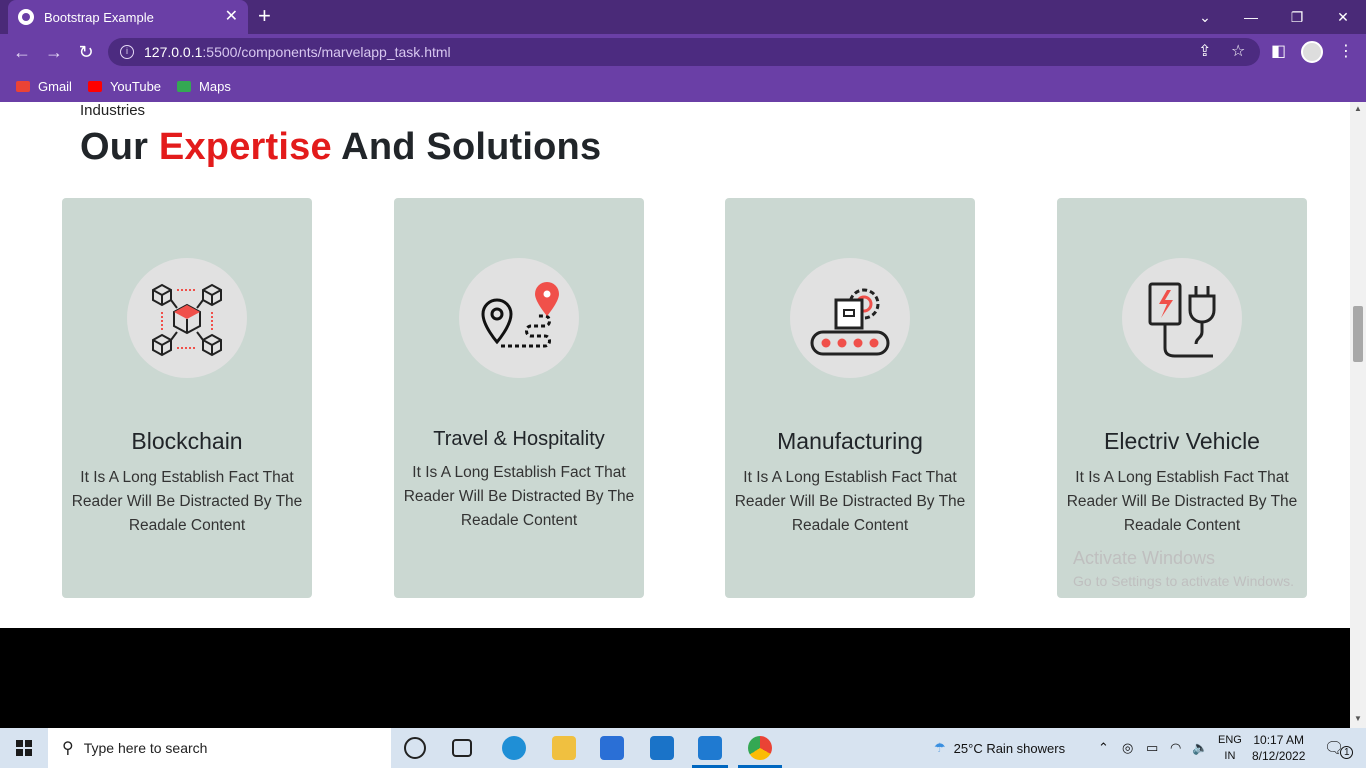 Image resolution: width=1366 pixels, height=768 pixels. What do you see at coordinates (22, 52) in the screenshot?
I see `back-icon: ←` at bounding box center [22, 52].